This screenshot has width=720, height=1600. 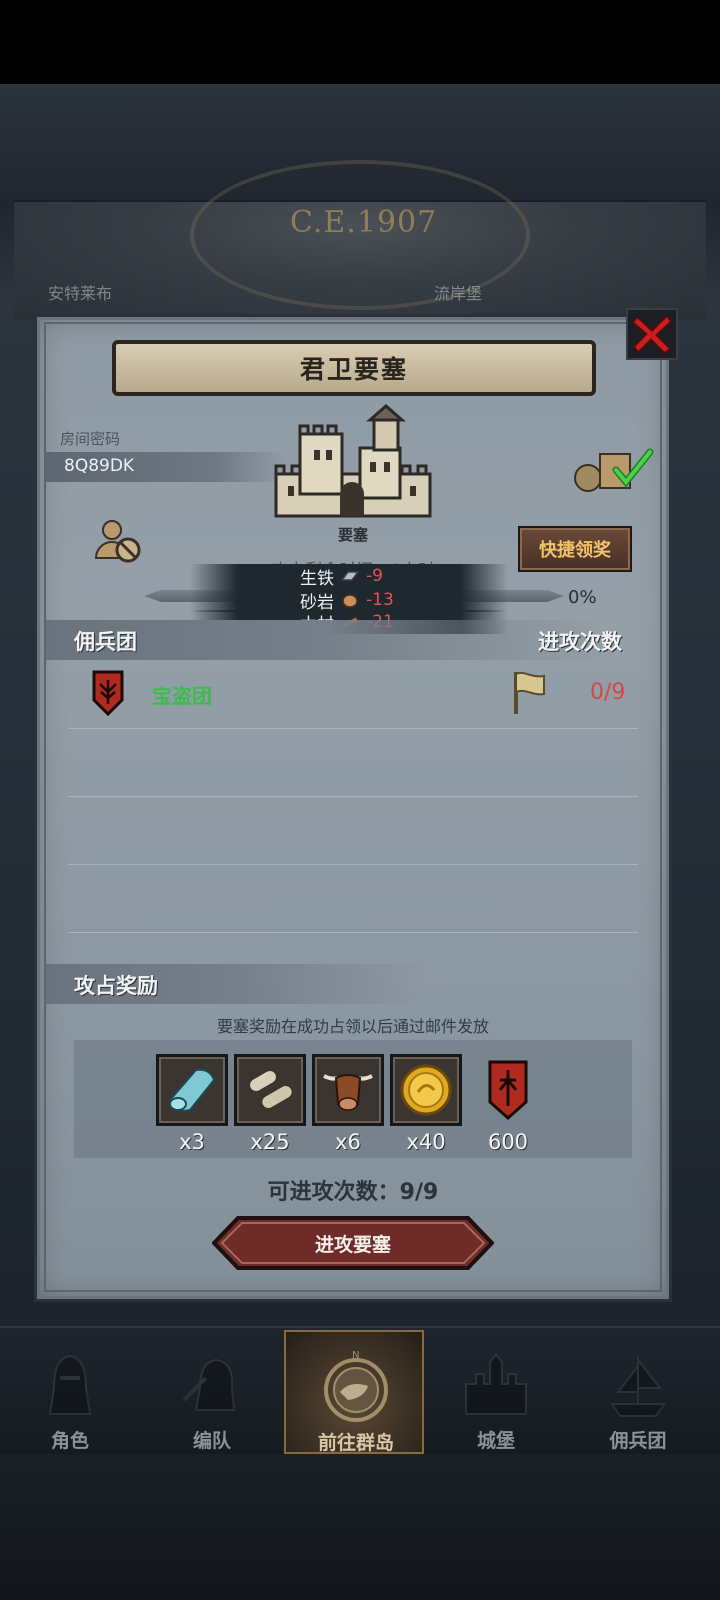 What do you see at coordinates (374, 576) in the screenshot?
I see `resource-value: -9` at bounding box center [374, 576].